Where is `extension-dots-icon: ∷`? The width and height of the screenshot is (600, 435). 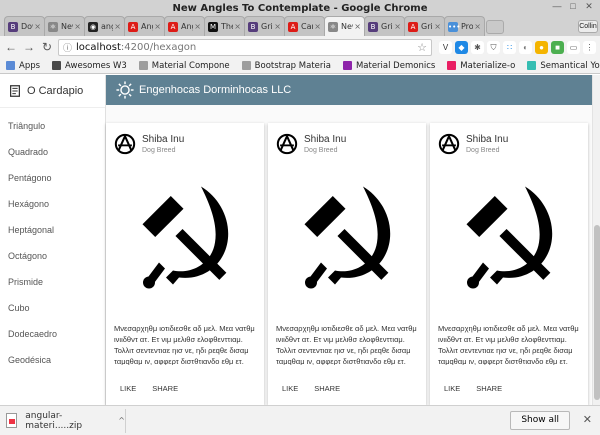 extension-dots-icon: ∷ is located at coordinates (509, 47).